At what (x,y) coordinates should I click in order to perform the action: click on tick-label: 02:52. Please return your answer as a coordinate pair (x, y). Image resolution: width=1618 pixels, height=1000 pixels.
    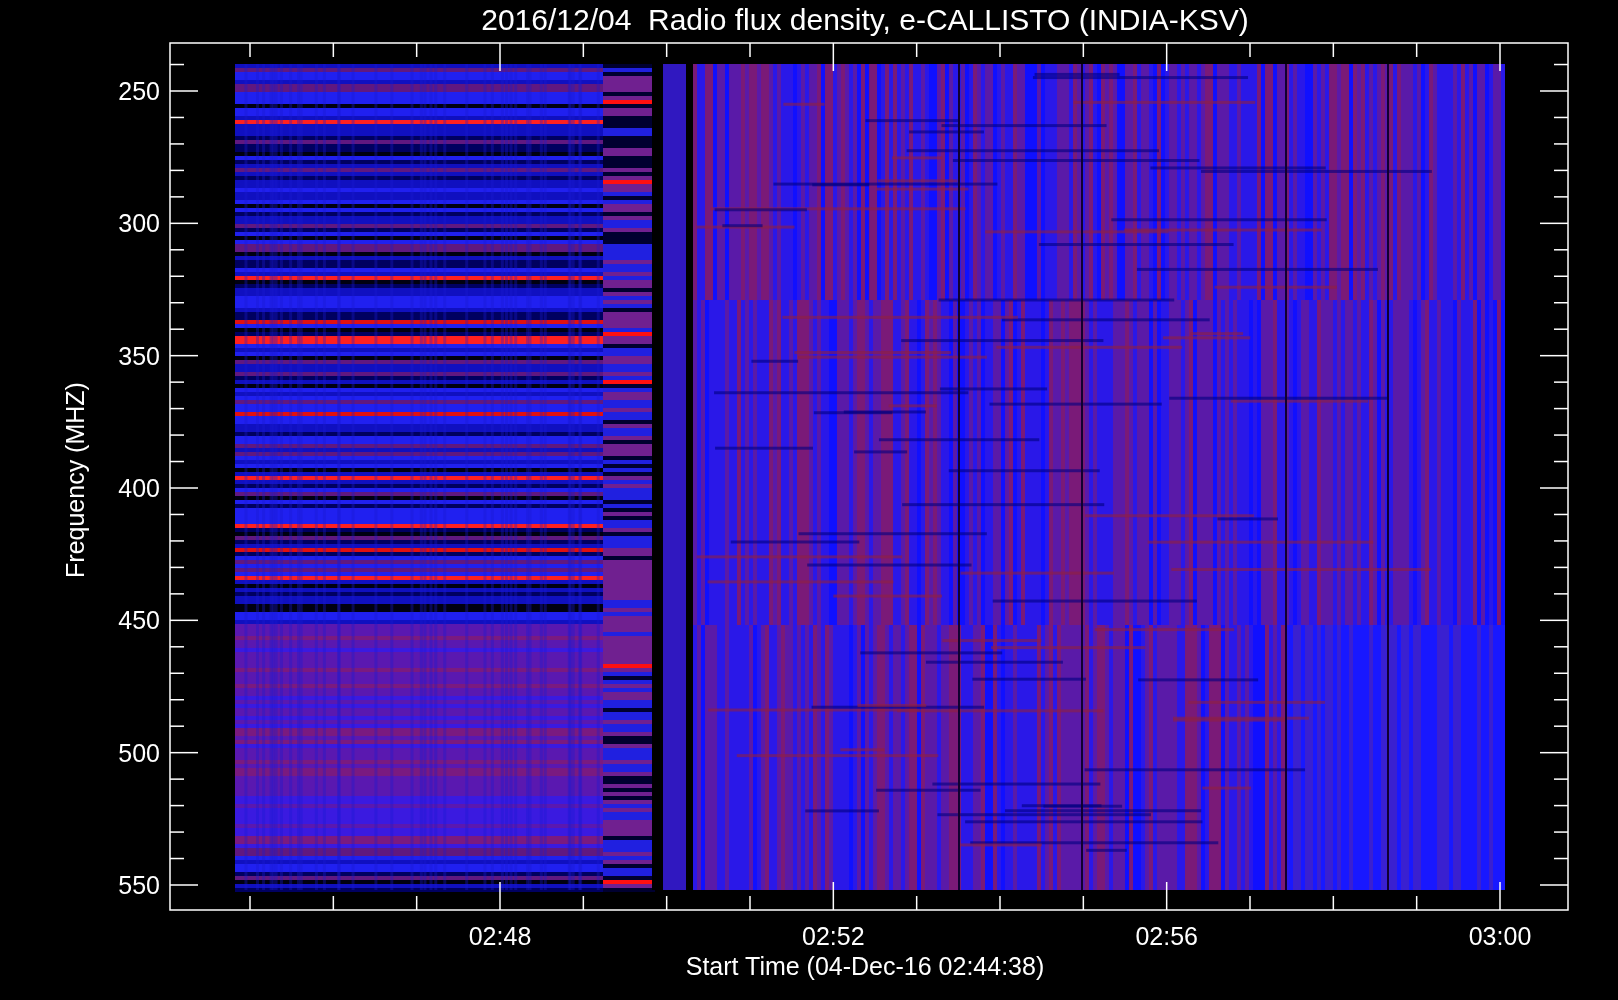
    Looking at the image, I should click on (833, 936).